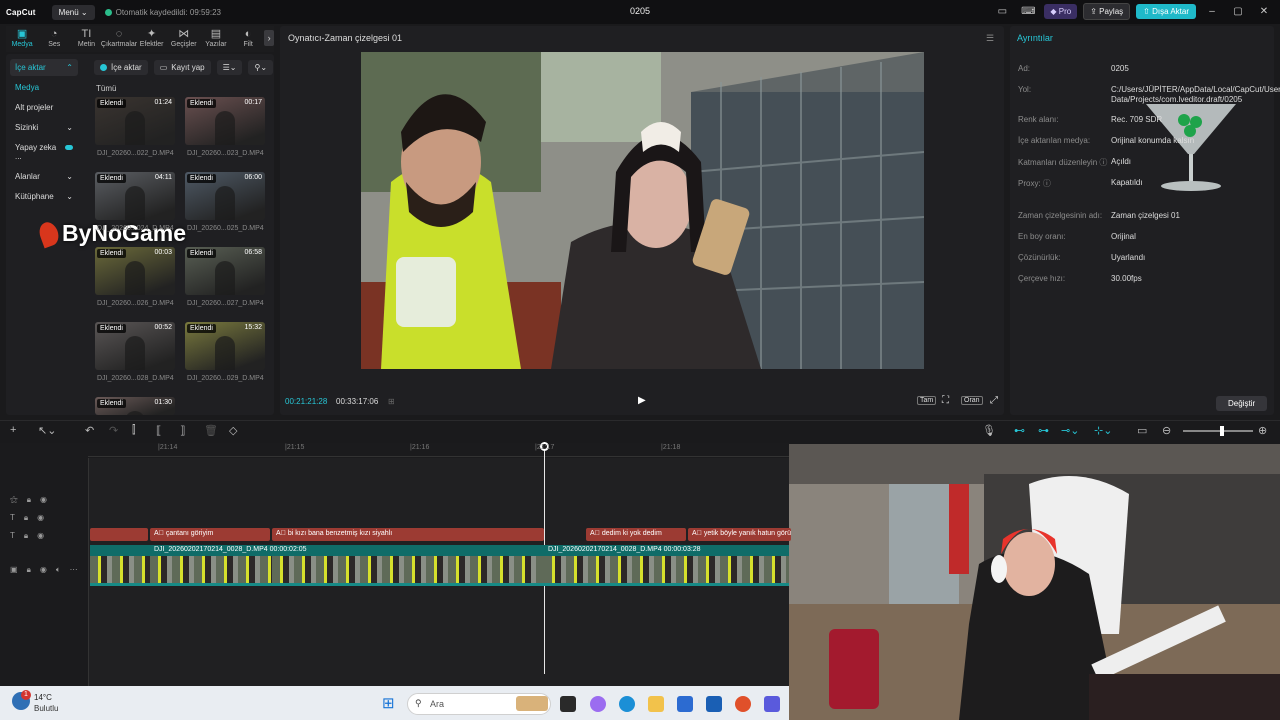 This screenshot has height=720, width=1280. What do you see at coordinates (598, 704) in the screenshot?
I see `copilot-icon` at bounding box center [598, 704].